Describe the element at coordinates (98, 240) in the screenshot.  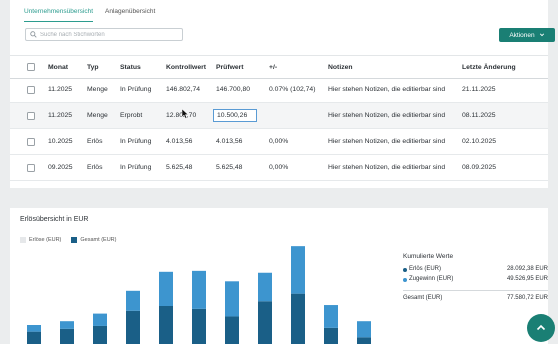
I see `legend-label: Gesamt (EUR)` at that location.